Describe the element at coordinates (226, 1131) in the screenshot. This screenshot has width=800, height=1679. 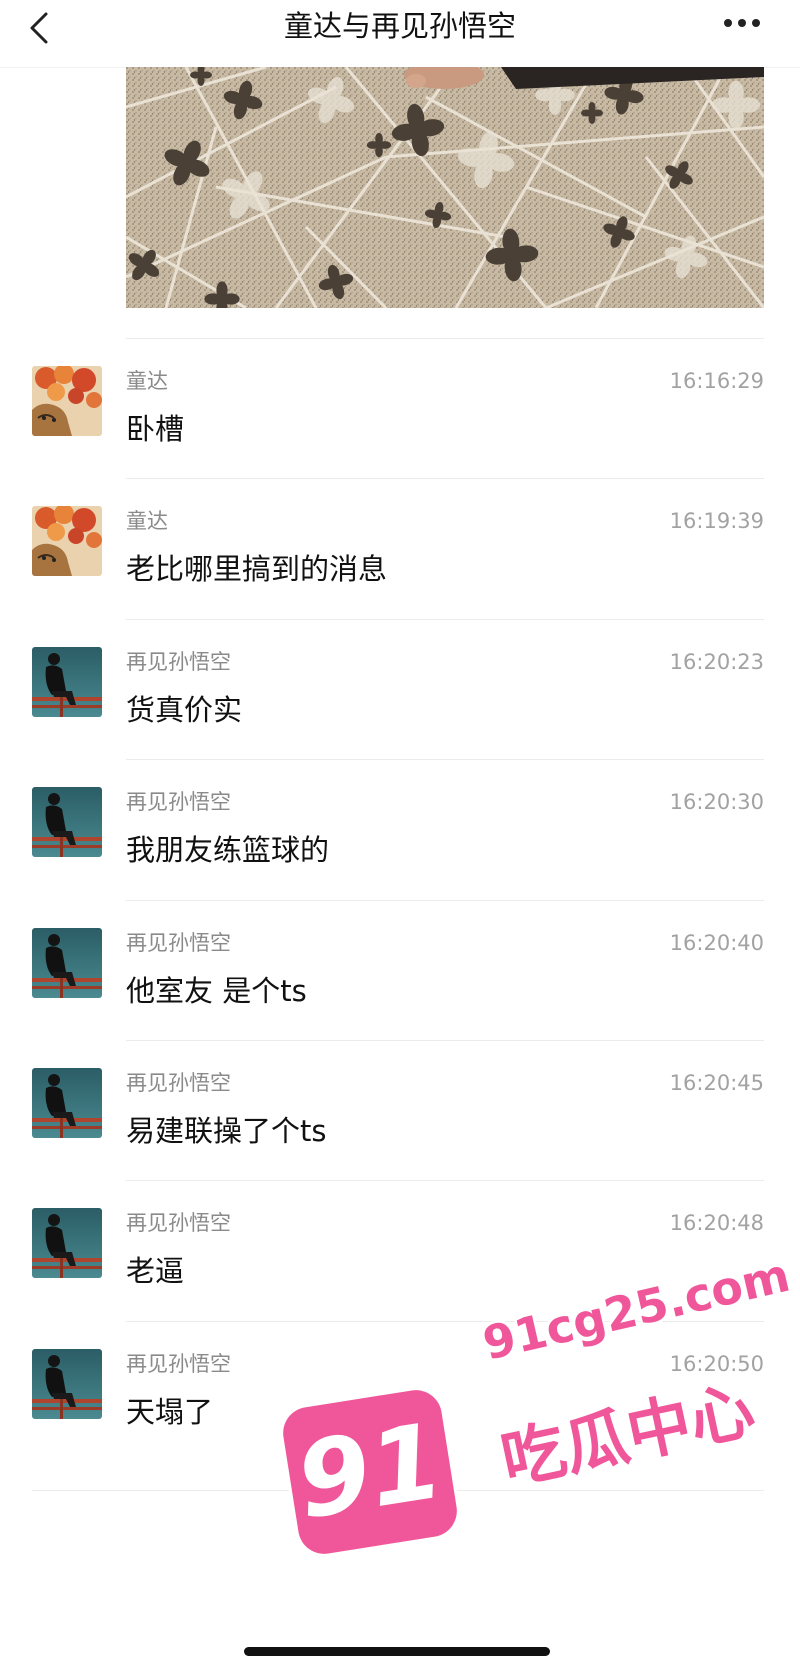
I see `message-text: 易建联操了个ts` at that location.